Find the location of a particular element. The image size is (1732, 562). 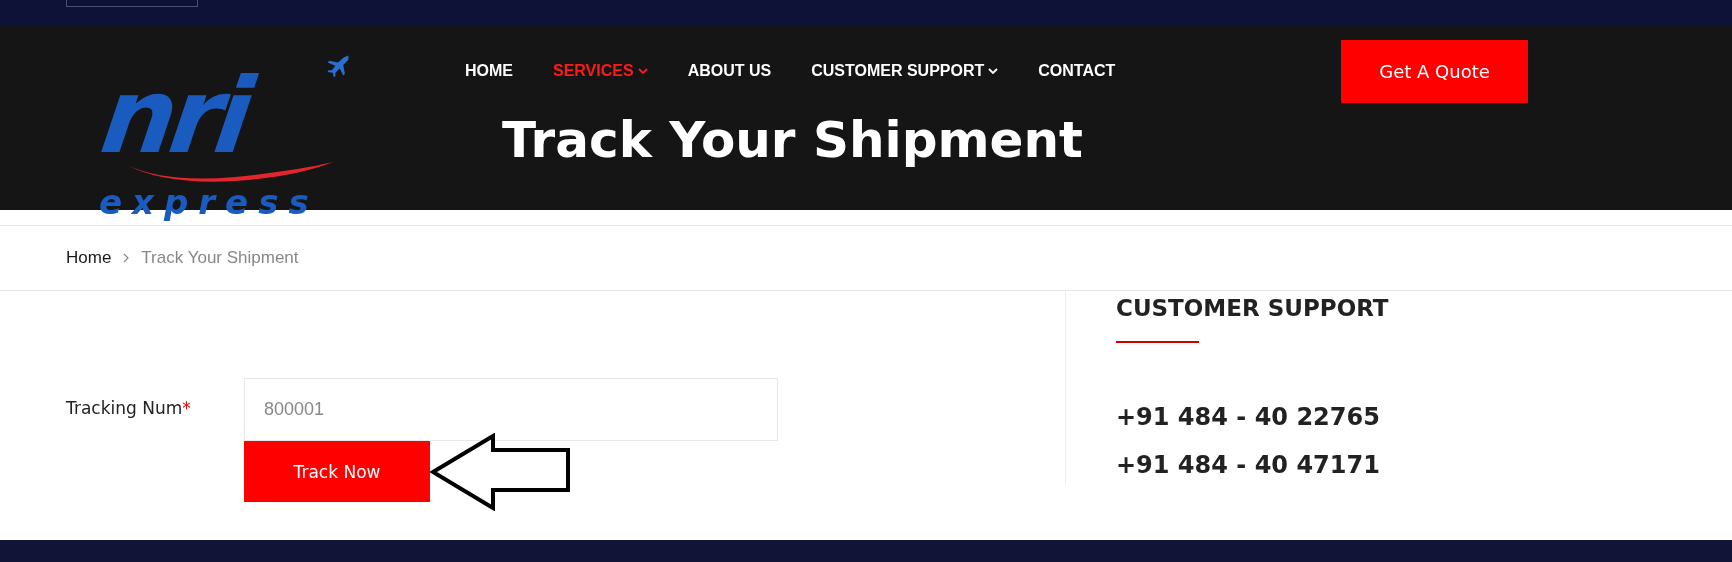

field-label: Tracking Num* is located at coordinates (129, 408).